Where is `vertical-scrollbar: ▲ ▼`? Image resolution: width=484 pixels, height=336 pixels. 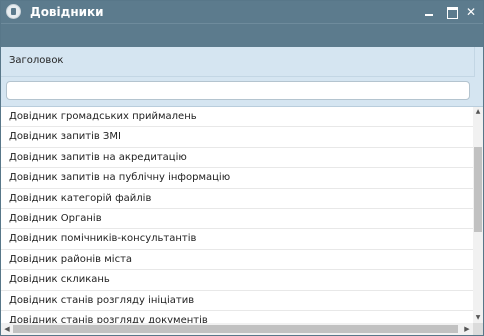 vertical-scrollbar: ▲ ▼ is located at coordinates (478, 215).